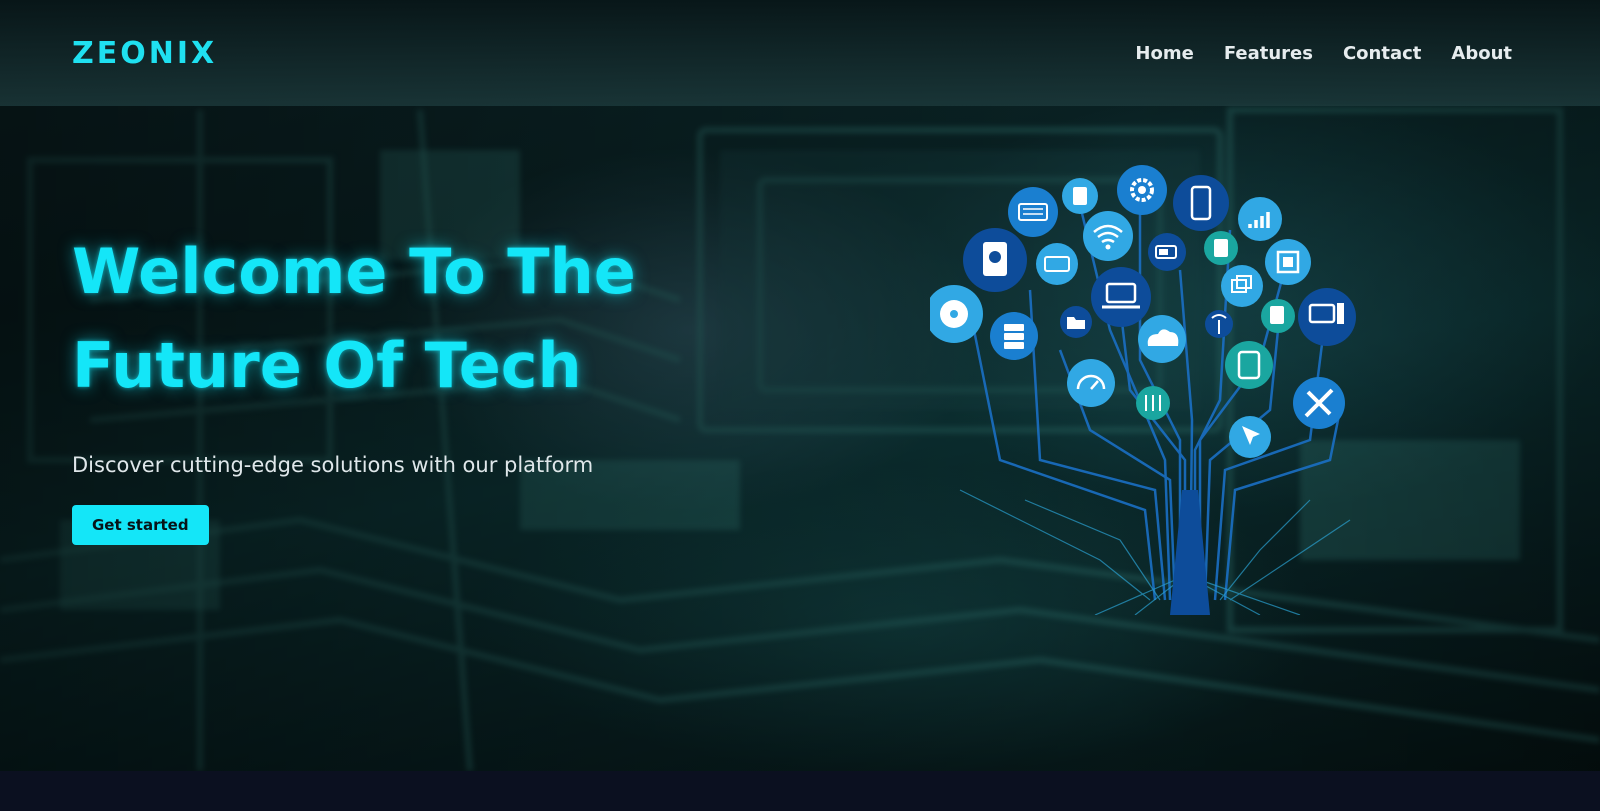  Describe the element at coordinates (1164, 53) in the screenshot. I see `nav-link-home: Home` at that location.